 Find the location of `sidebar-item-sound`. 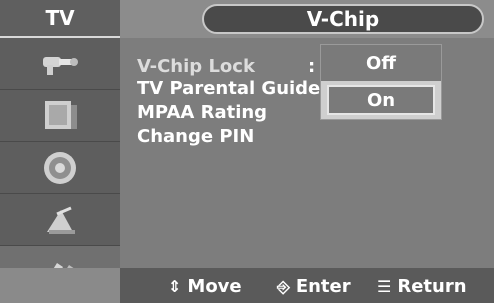

sidebar-item-sound is located at coordinates (60, 168).